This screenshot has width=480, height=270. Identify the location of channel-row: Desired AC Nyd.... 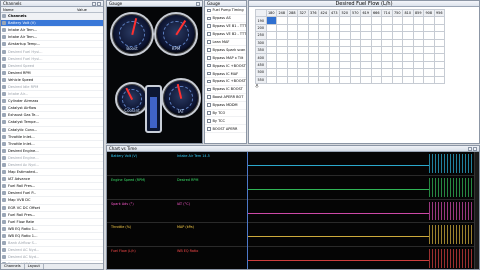
(52, 251).